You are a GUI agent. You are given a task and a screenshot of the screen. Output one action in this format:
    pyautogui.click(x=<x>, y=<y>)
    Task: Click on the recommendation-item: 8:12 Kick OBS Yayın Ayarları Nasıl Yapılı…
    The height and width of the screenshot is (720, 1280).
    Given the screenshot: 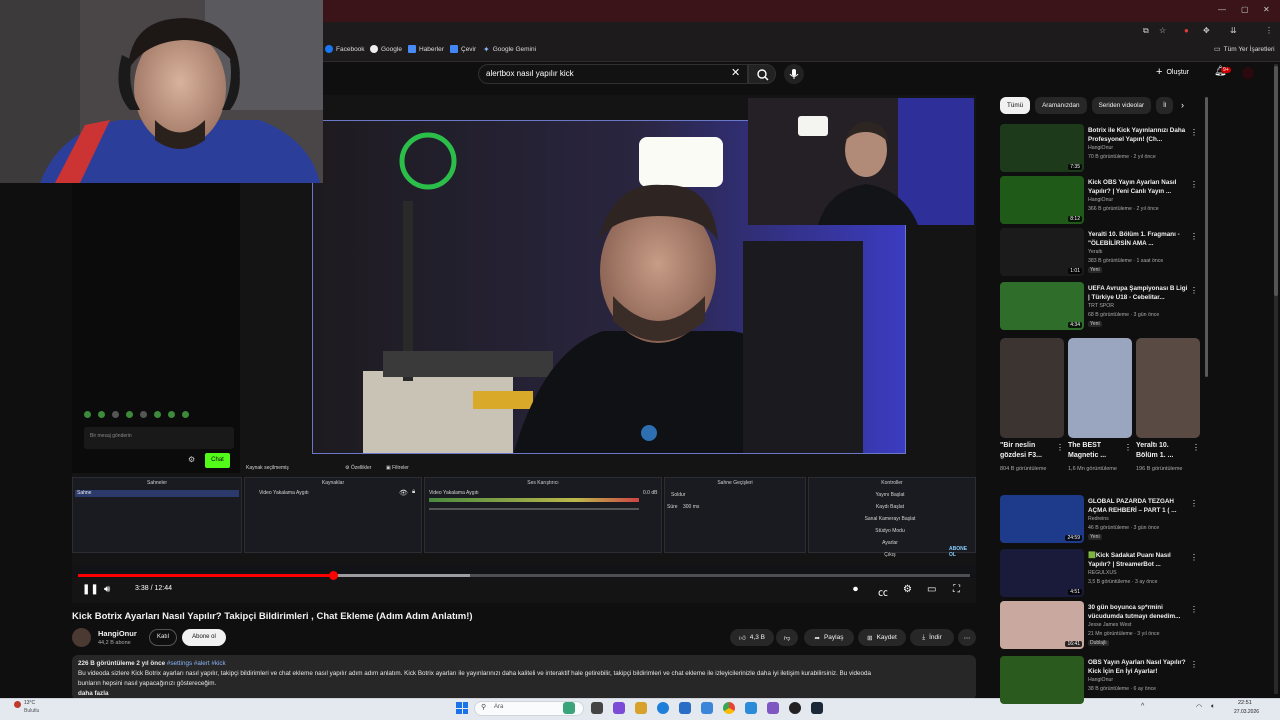 What is the action you would take?
    pyautogui.click(x=1100, y=201)
    